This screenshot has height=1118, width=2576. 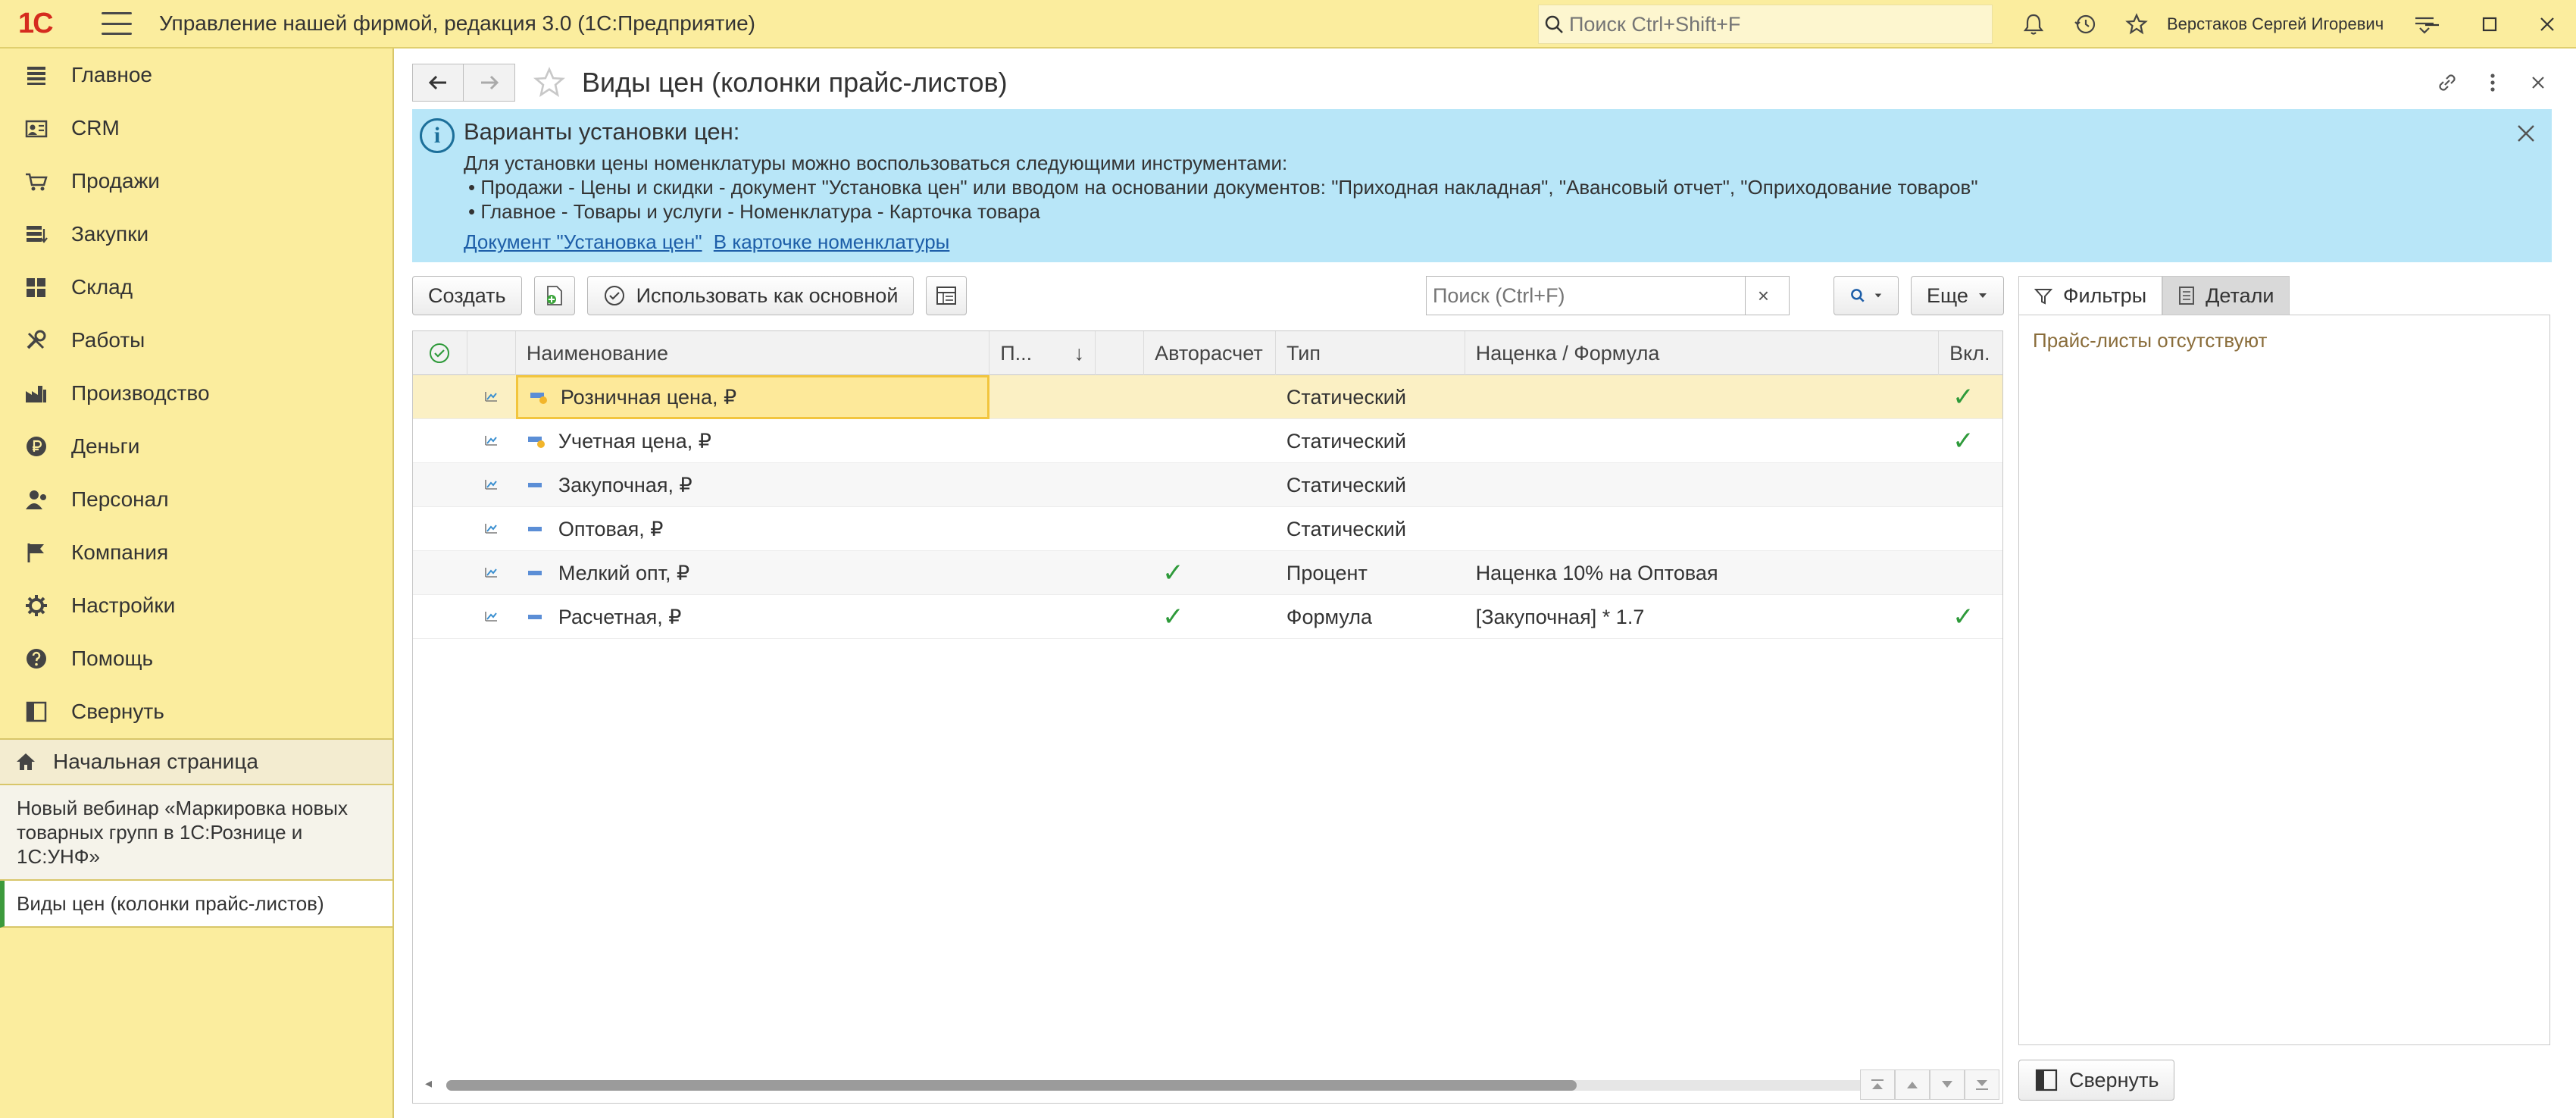 What do you see at coordinates (750, 295) in the screenshot?
I see `use-as-main-button: Использовать как основной` at bounding box center [750, 295].